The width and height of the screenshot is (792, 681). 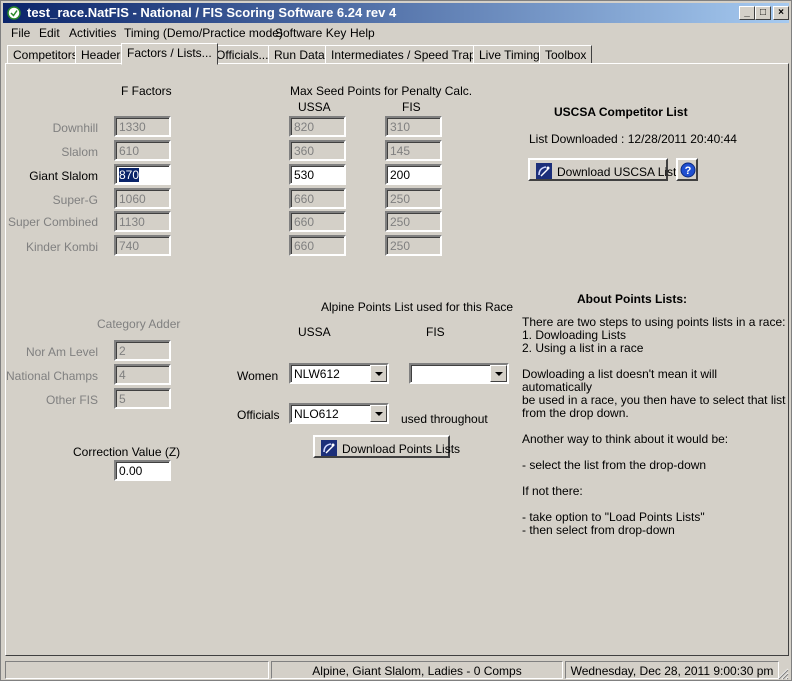 What do you see at coordinates (129, 175) in the screenshot?
I see `factor-giant-slalom-value: 870` at bounding box center [129, 175].